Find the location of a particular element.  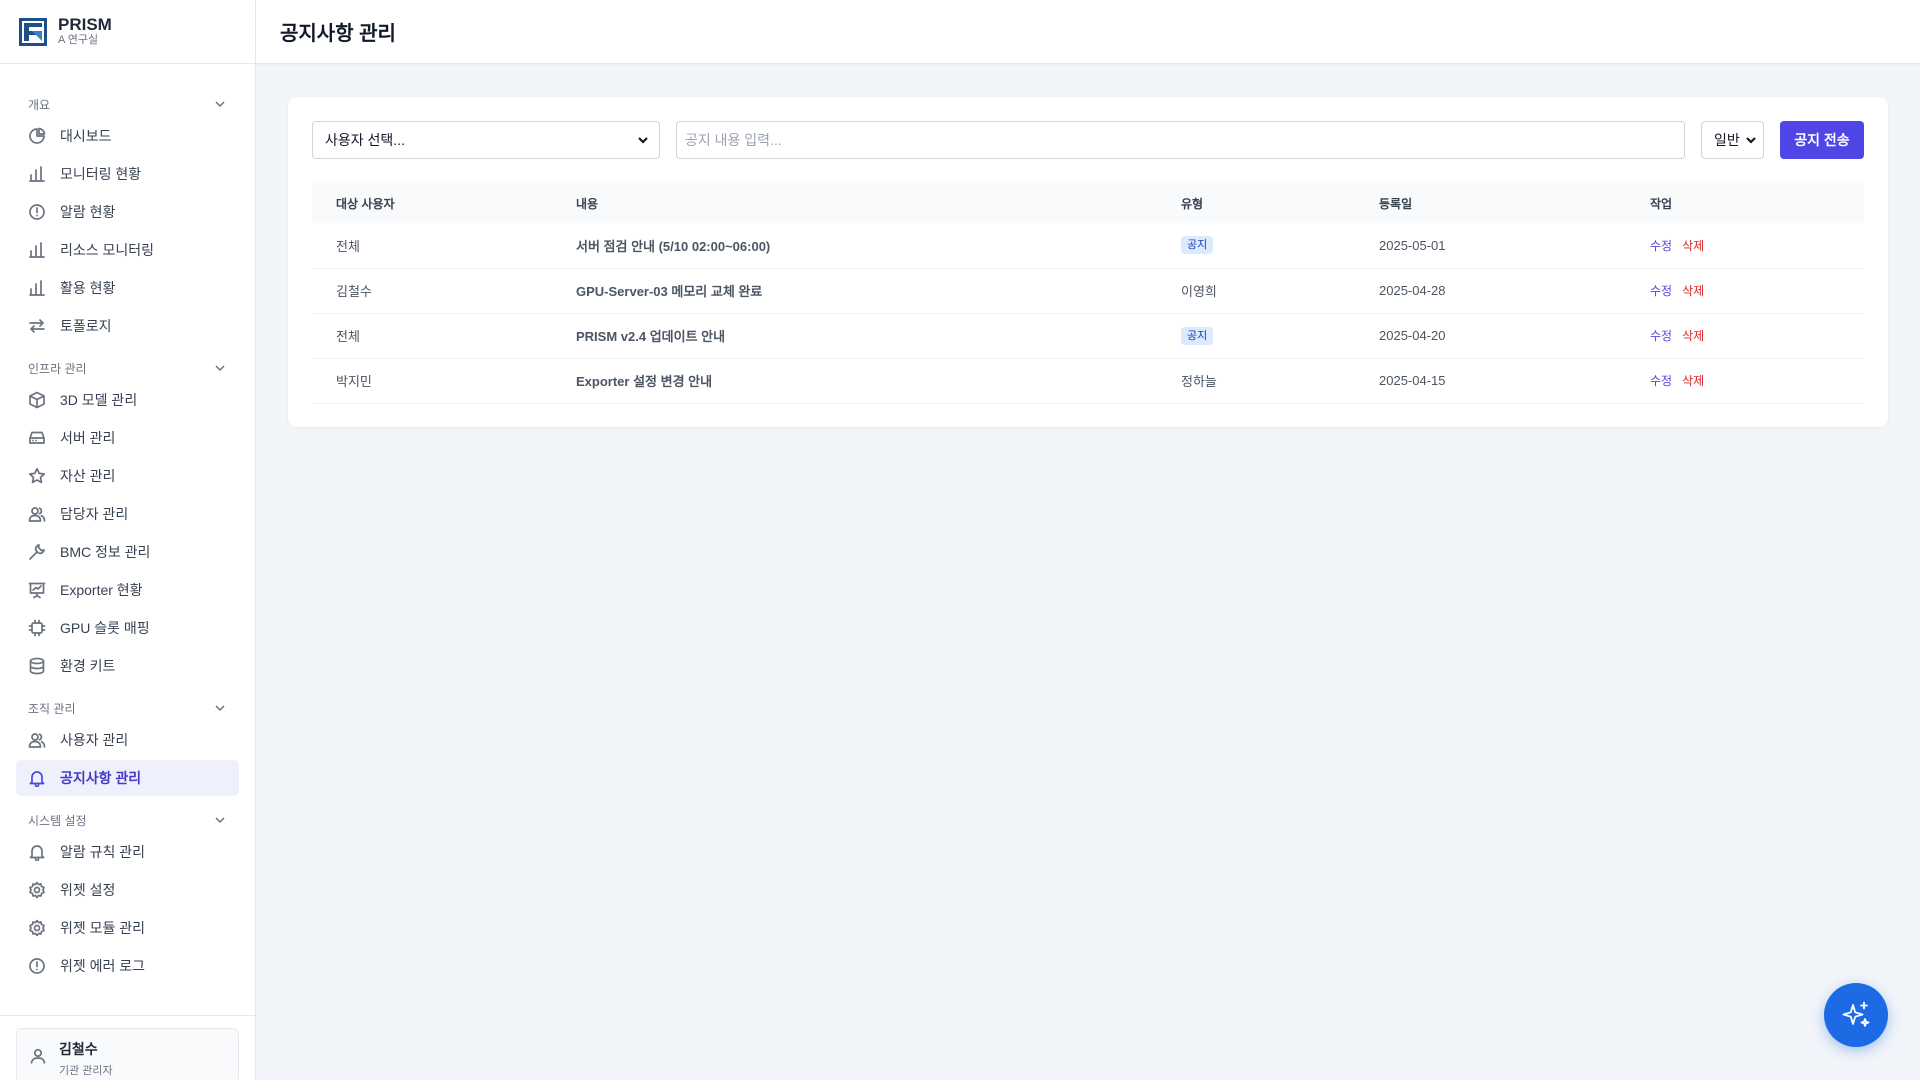

sidebar-item-notices: 공지사항 관리 is located at coordinates (127, 778).